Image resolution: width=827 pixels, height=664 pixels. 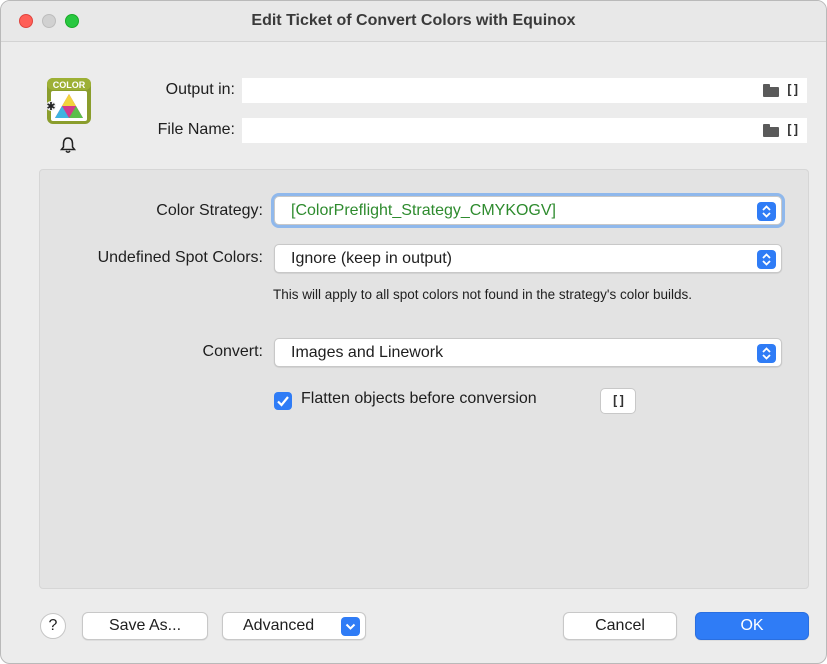 I want to click on flatten-checkbox, so click(x=283, y=401).